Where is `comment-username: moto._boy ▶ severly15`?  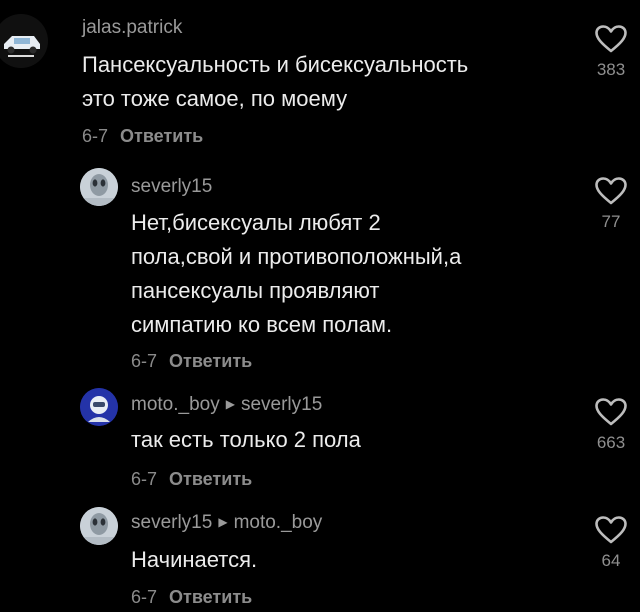
comment-username: moto._boy ▶ severly15 is located at coordinates (226, 404).